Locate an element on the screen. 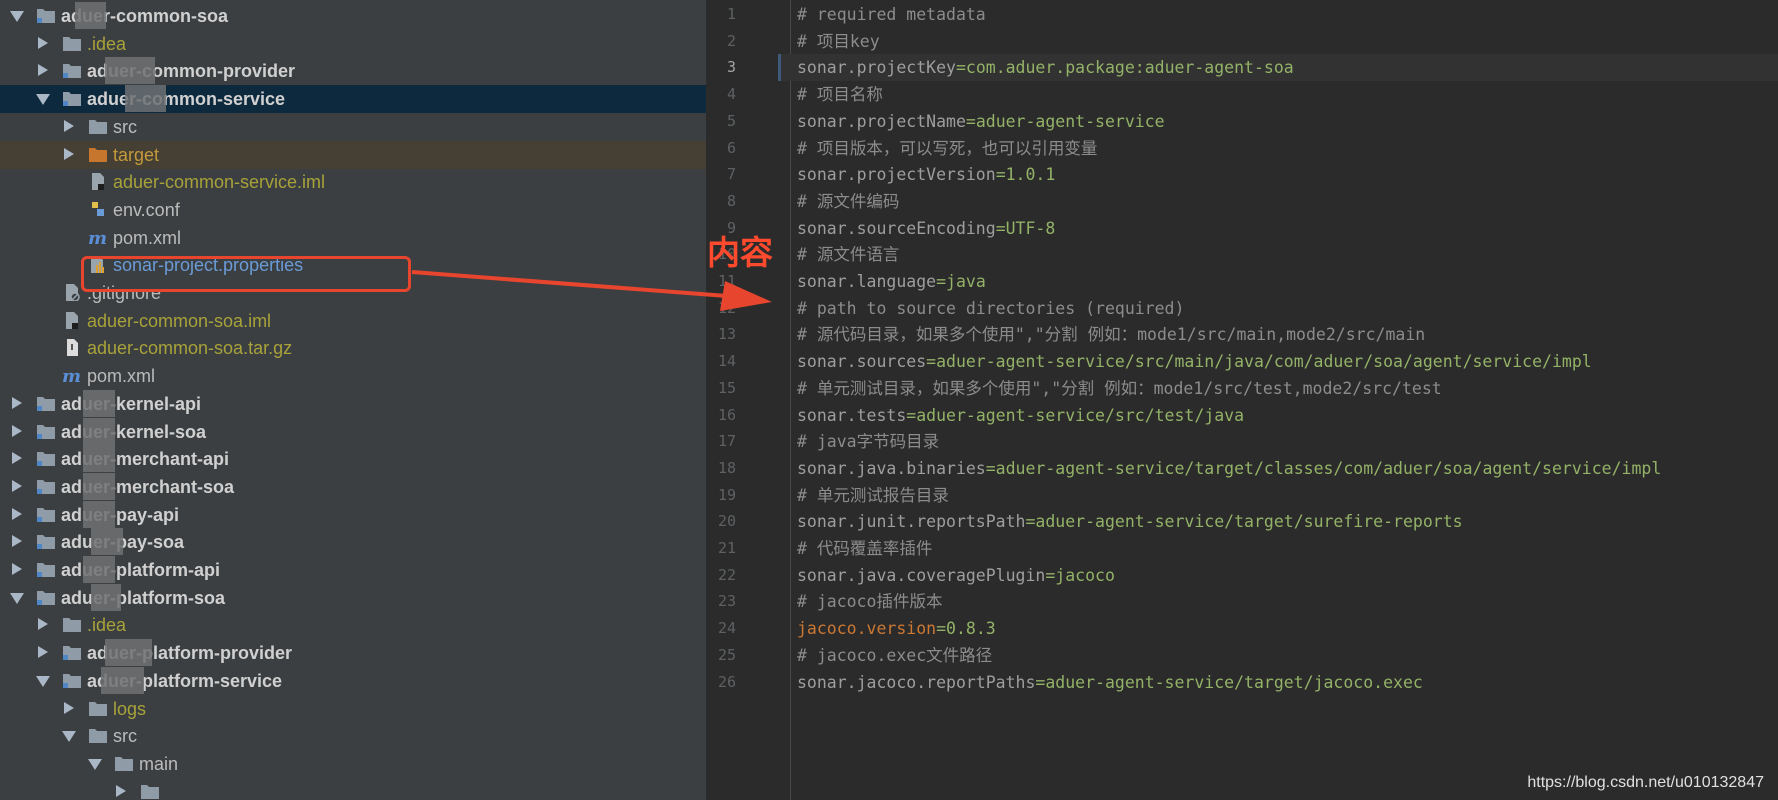  annotation-note: 内容 is located at coordinates (740, 252).